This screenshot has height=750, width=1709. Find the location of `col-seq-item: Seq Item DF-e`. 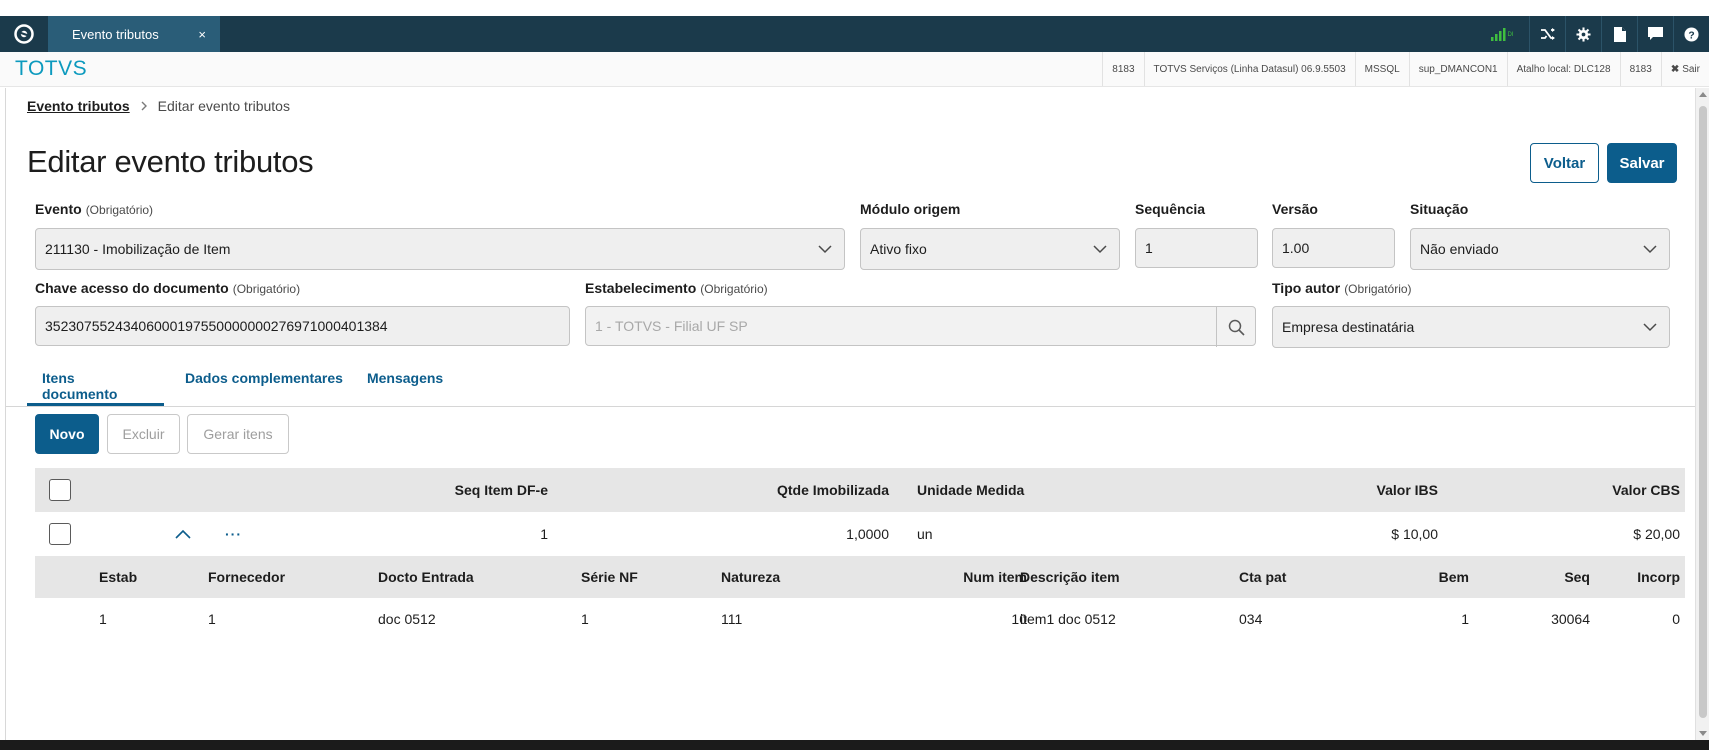

col-seq-item: Seq Item DF-e is located at coordinates (441, 490).